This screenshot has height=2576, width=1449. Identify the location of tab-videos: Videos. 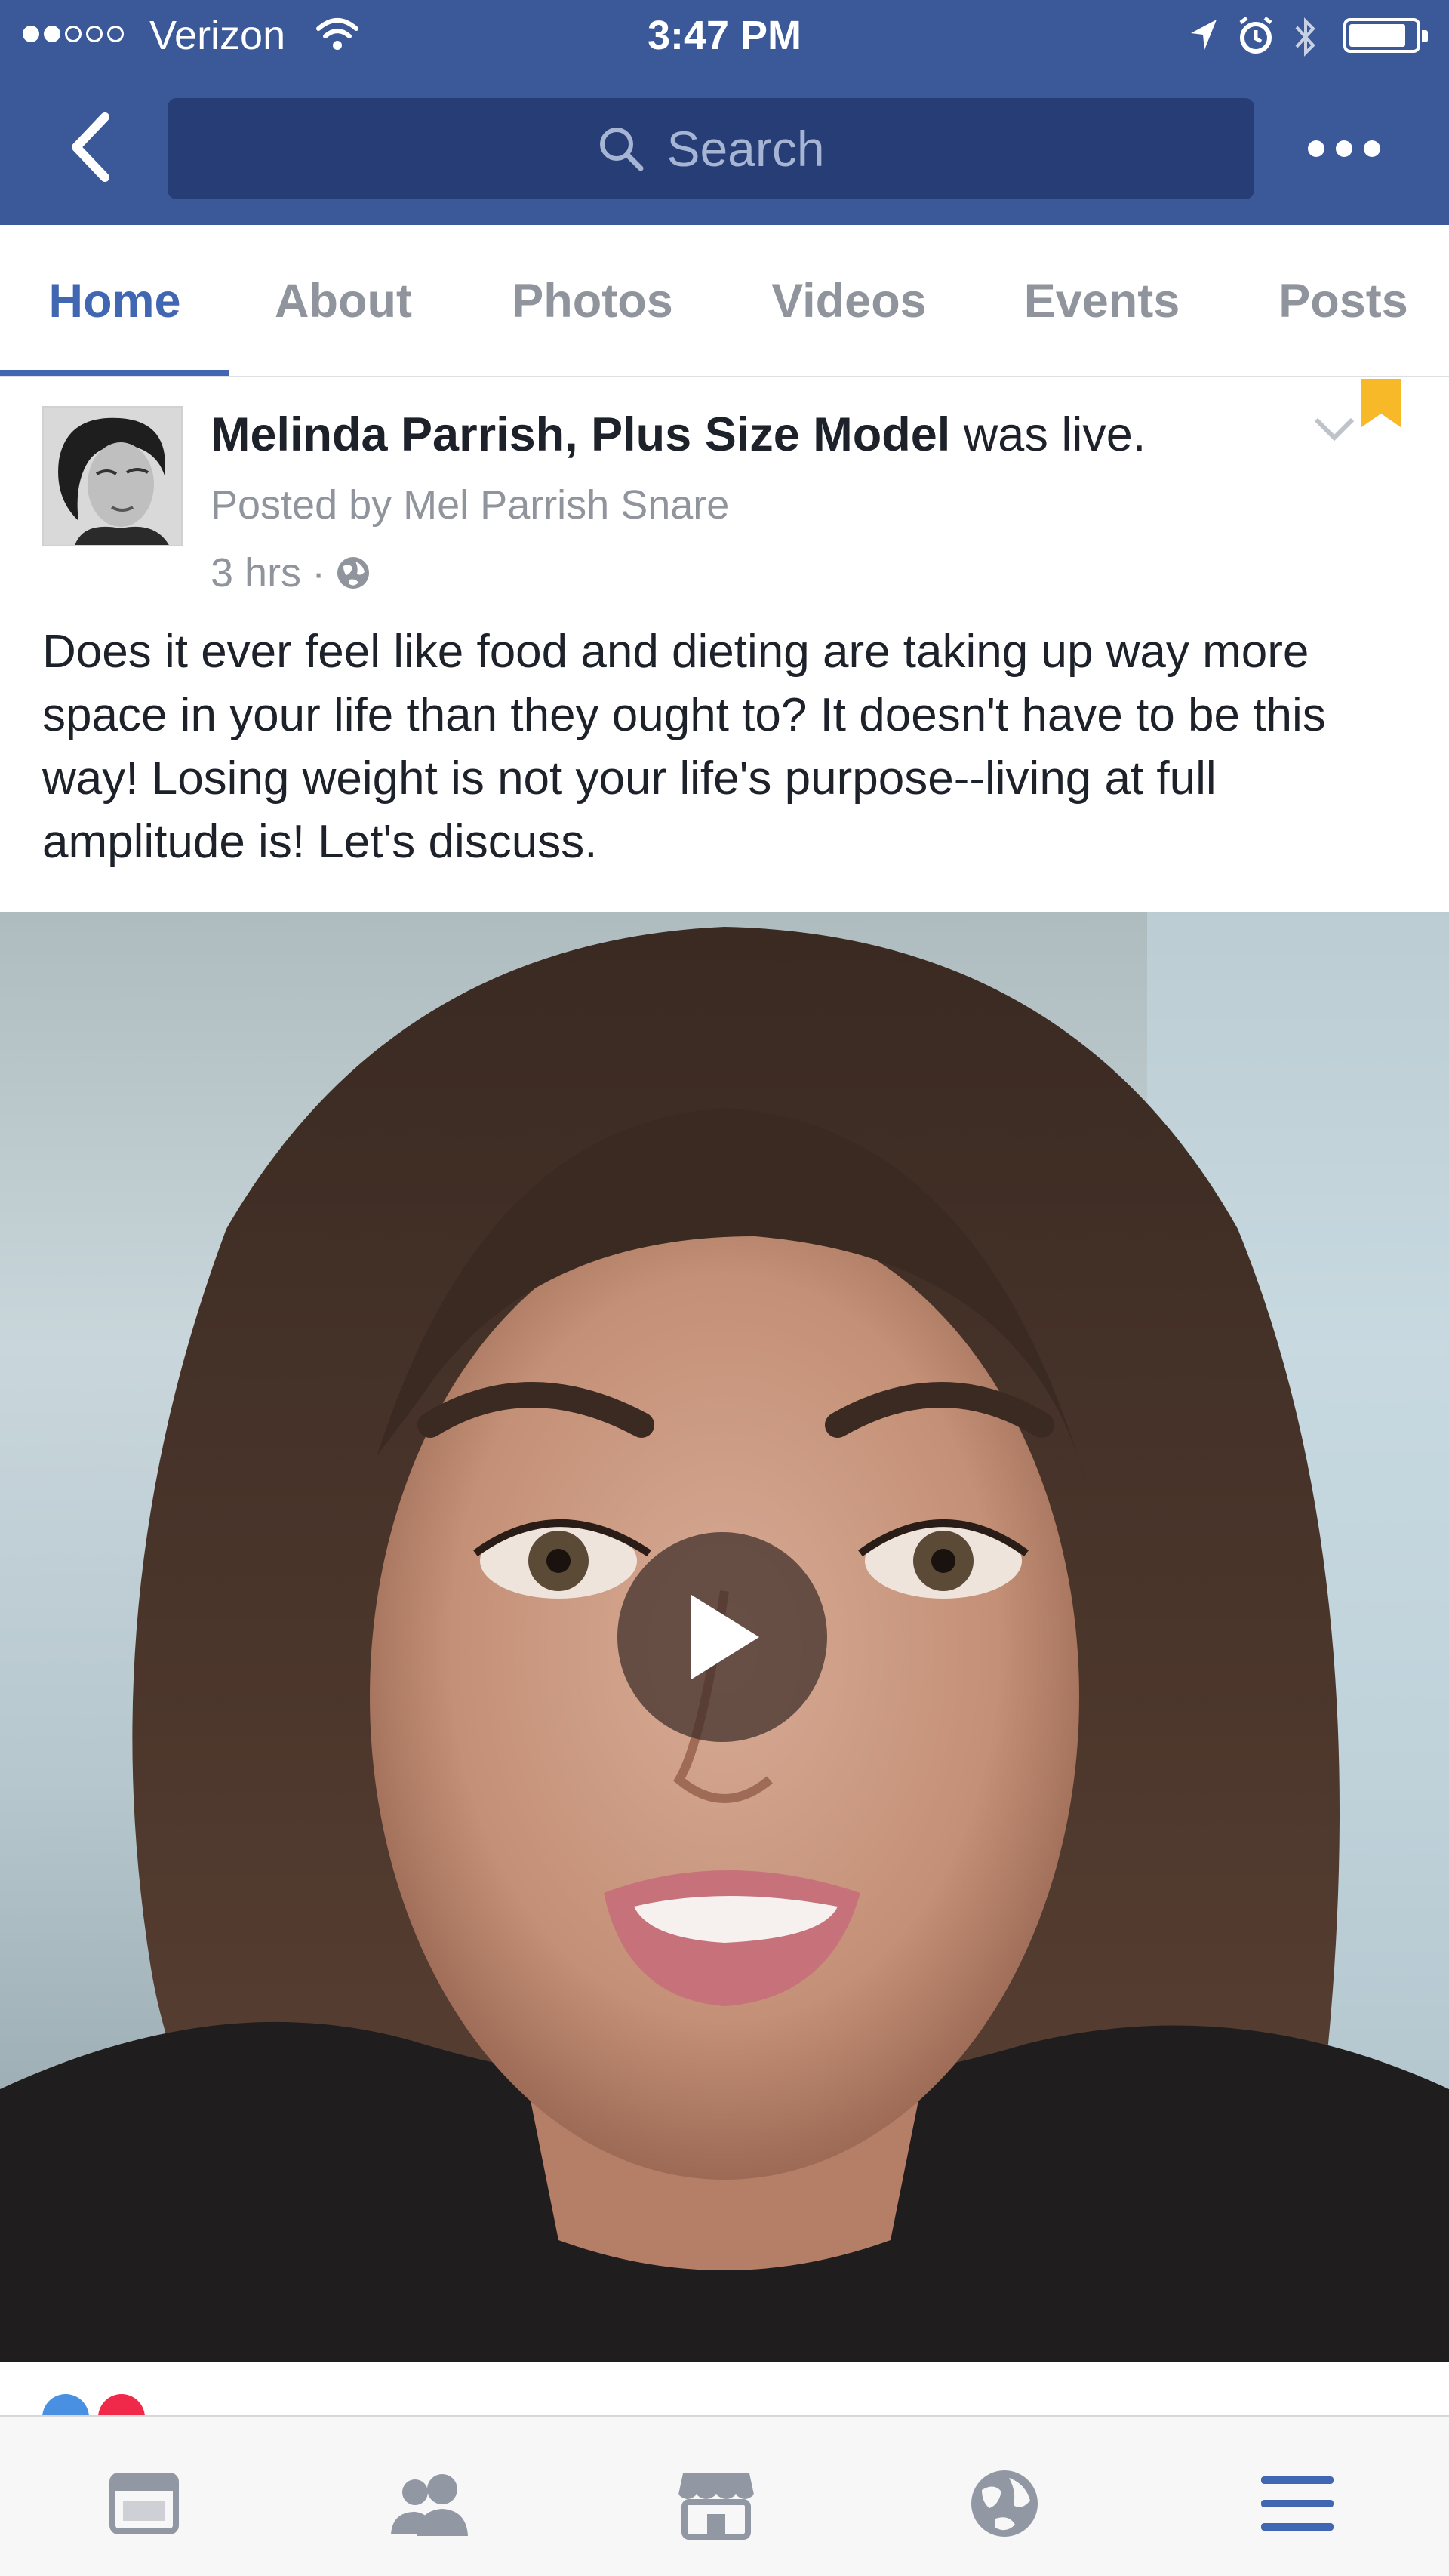
(849, 301).